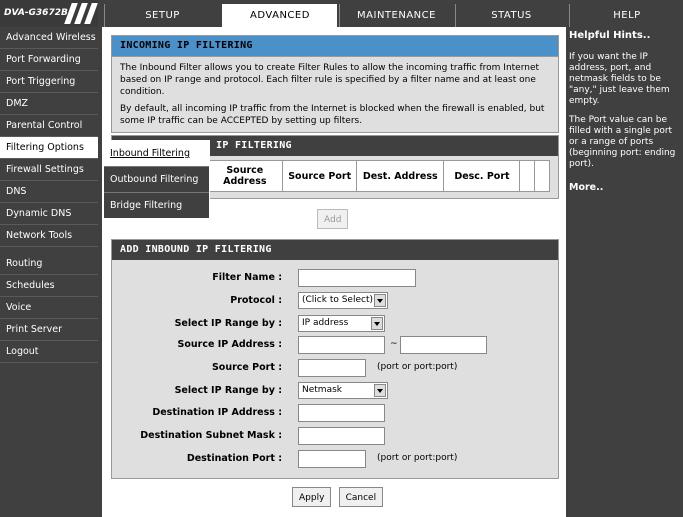 Image resolution: width=683 pixels, height=517 pixels. I want to click on intro-title: INCOMING IP FILTERING, so click(335, 46).